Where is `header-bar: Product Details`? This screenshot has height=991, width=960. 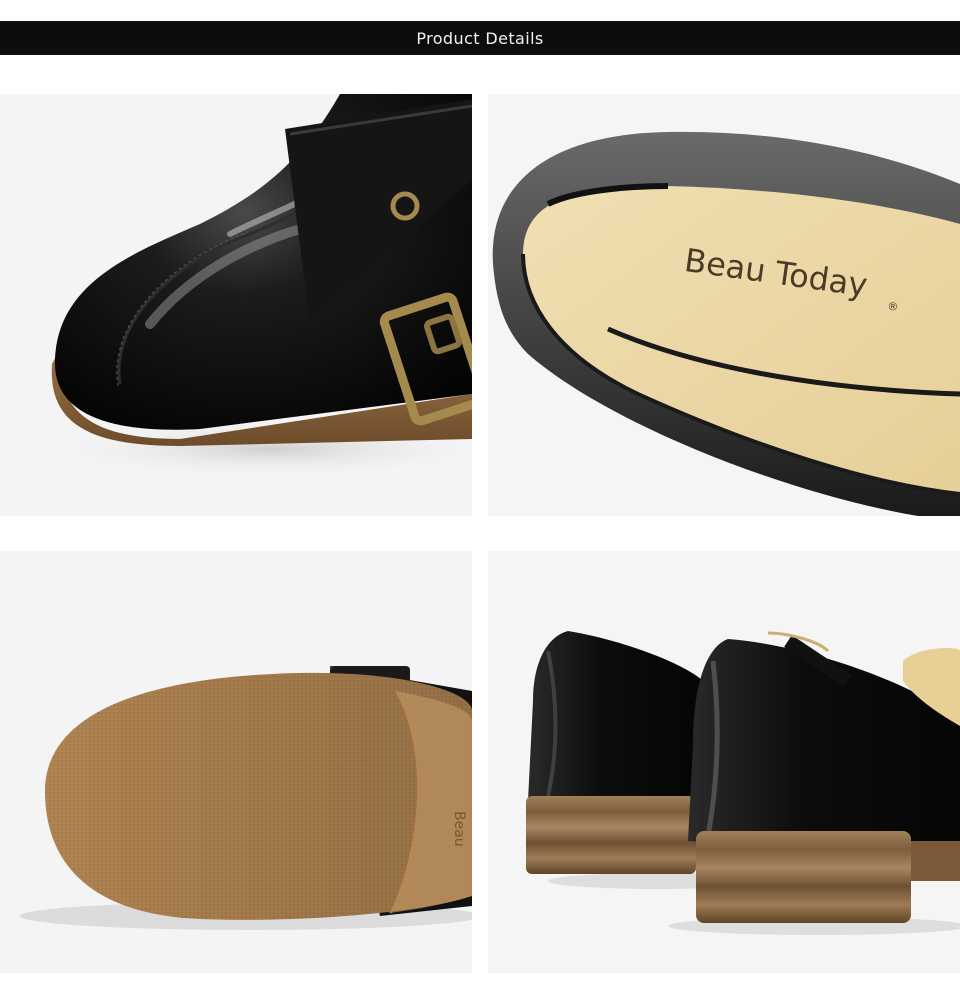 header-bar: Product Details is located at coordinates (480, 38).